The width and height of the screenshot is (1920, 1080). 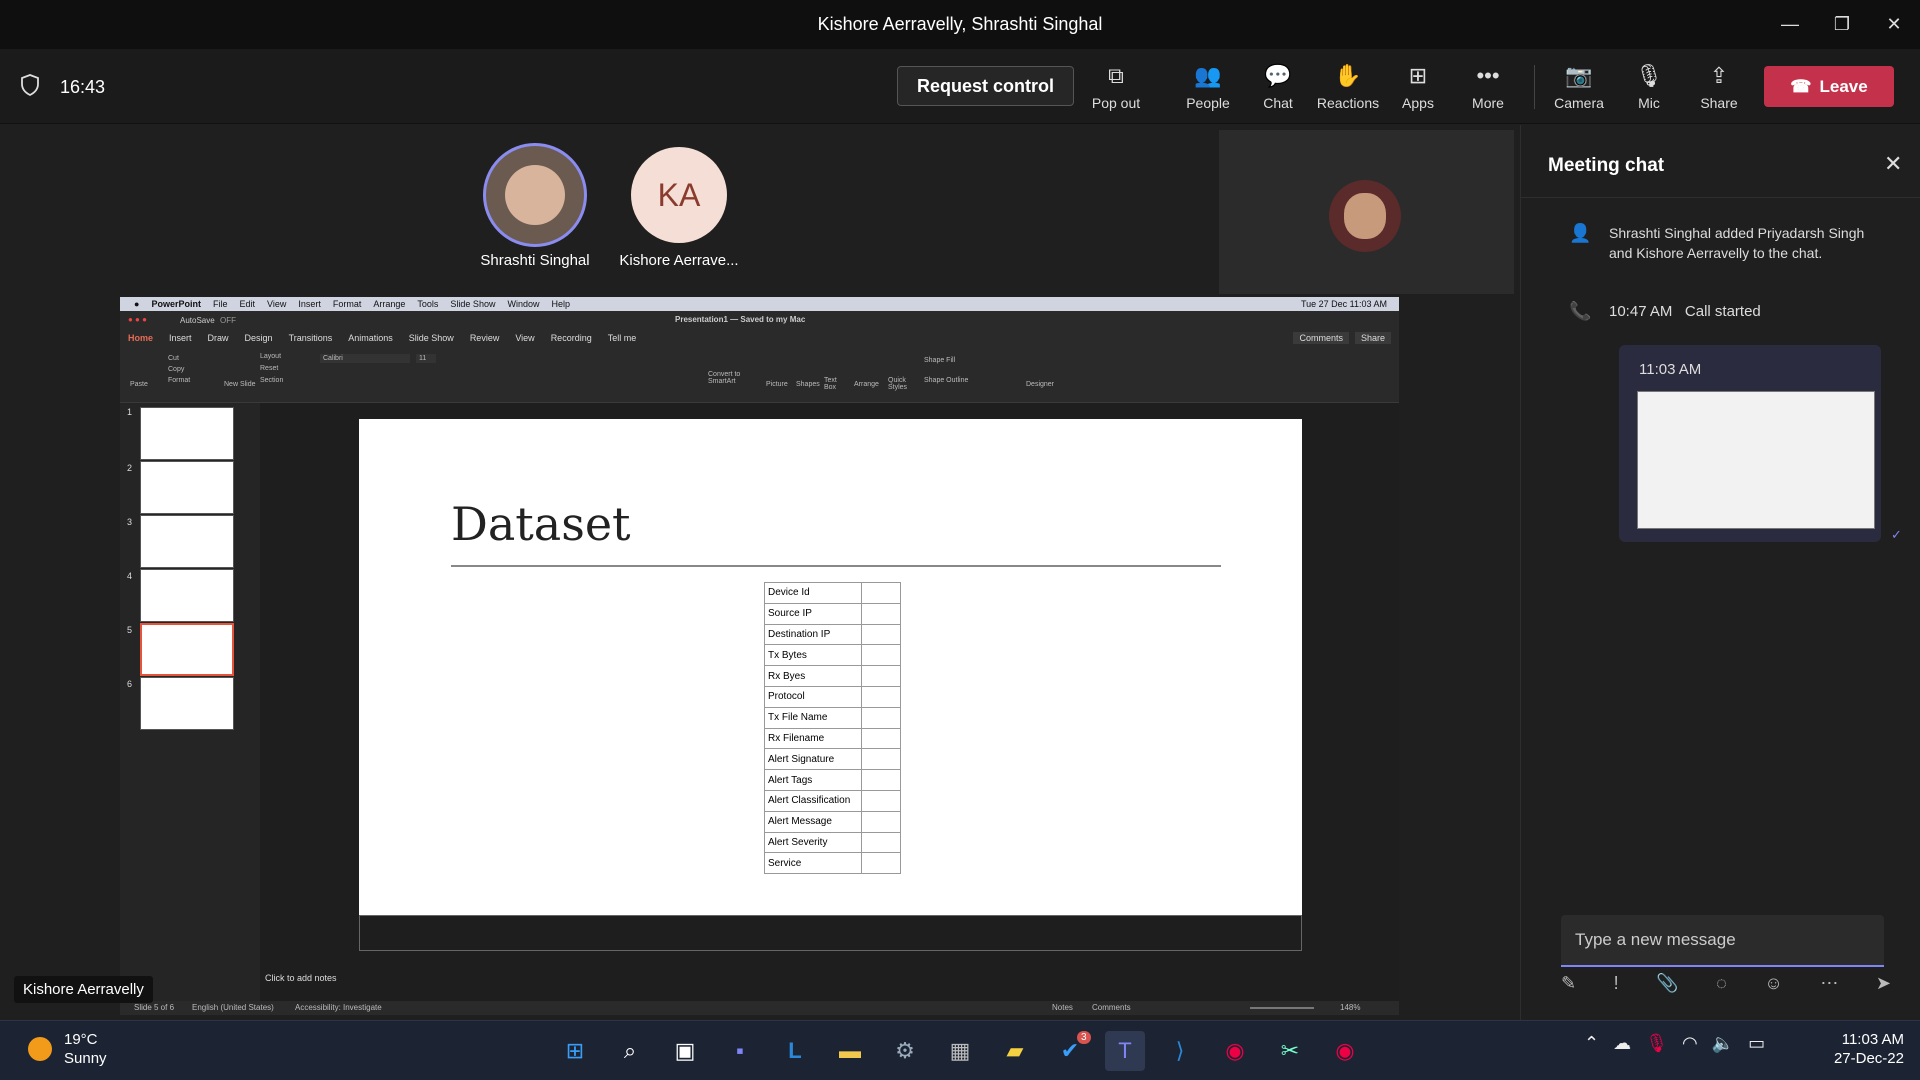 I want to click on l-app-icon: L, so click(x=795, y=1051).